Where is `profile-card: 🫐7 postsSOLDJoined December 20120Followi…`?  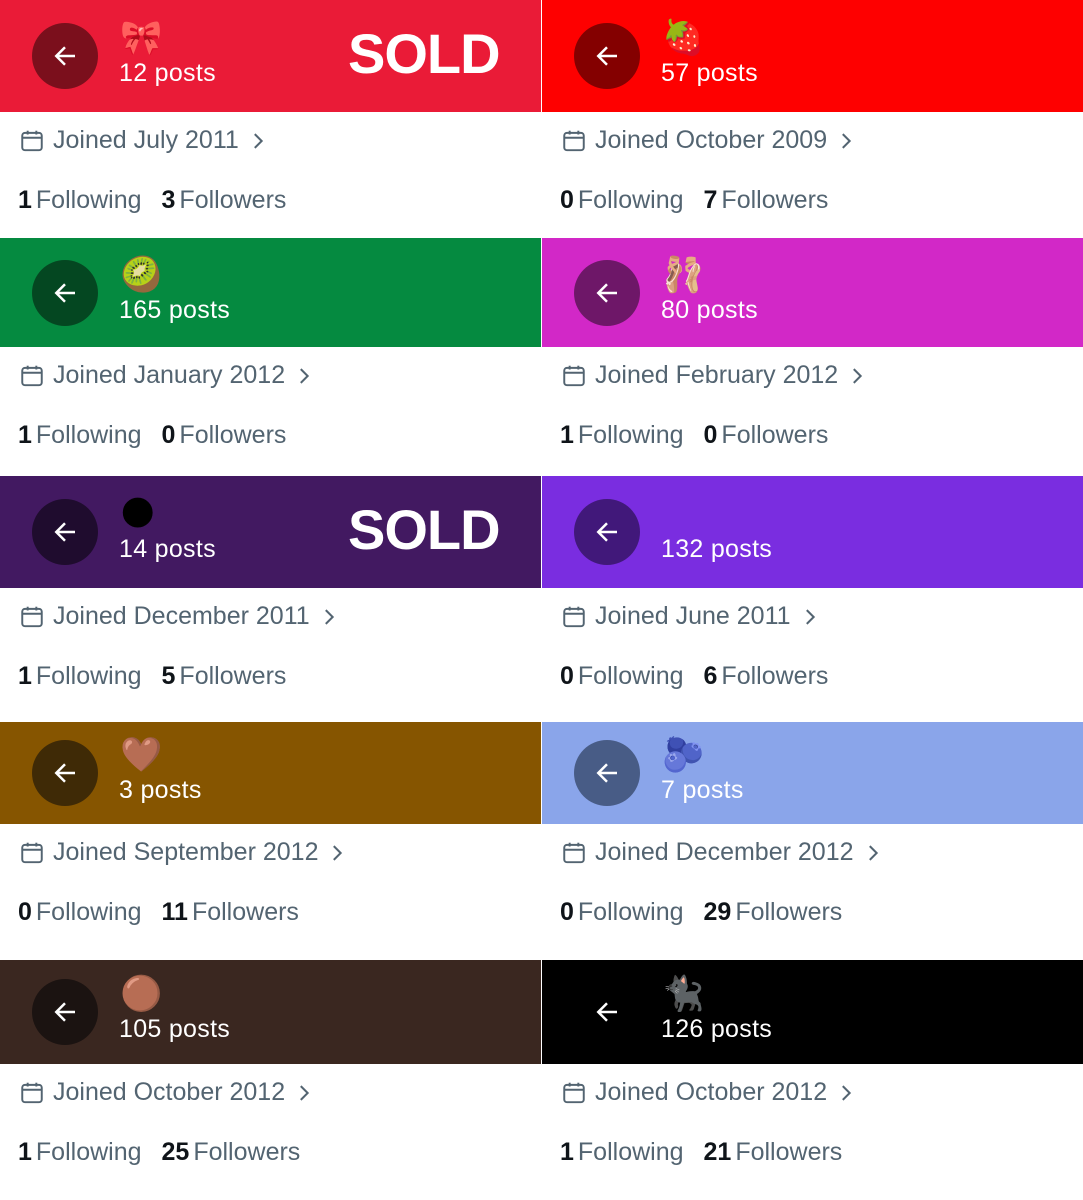
profile-card: 🫐7 postsSOLDJoined December 20120Followi… is located at coordinates (812, 841).